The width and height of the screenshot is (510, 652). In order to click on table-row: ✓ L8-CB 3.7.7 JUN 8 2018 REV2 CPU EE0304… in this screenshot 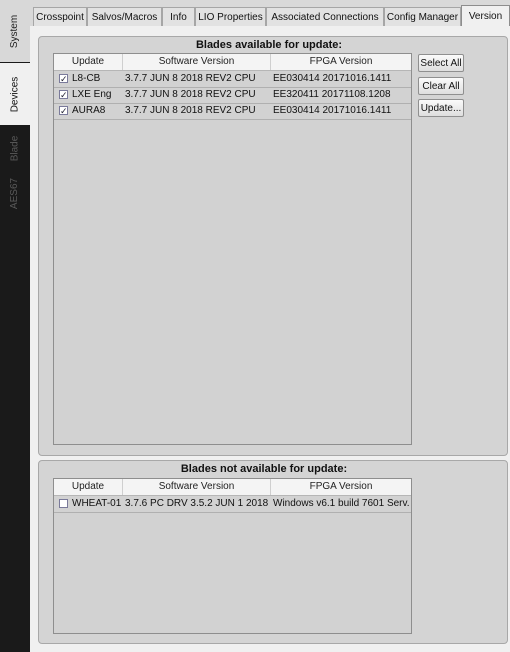, I will do `click(232, 79)`.